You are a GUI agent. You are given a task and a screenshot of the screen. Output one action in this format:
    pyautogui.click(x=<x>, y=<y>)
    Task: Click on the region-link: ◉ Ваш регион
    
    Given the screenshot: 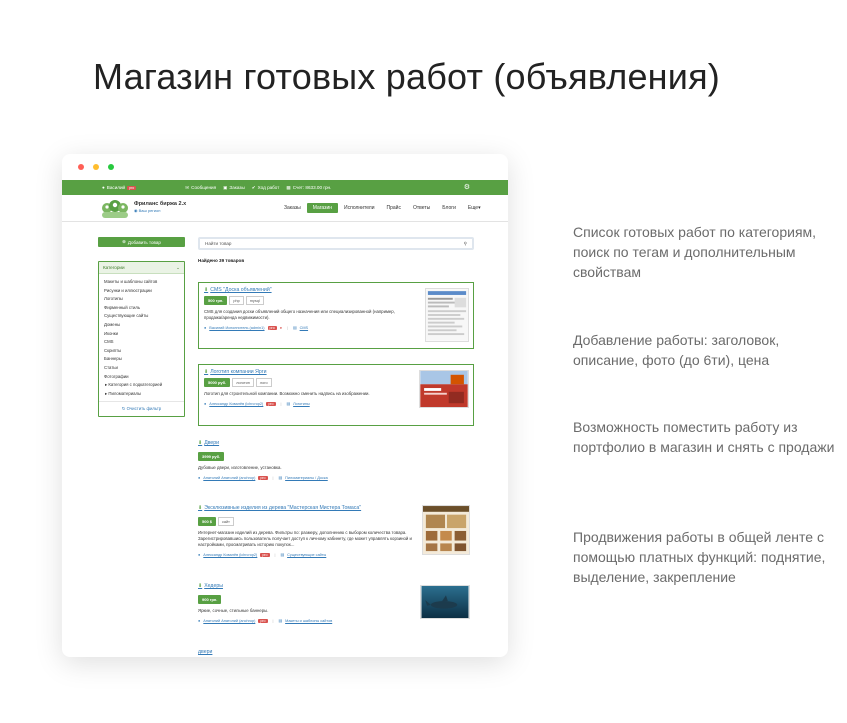 What is the action you would take?
    pyautogui.click(x=160, y=210)
    